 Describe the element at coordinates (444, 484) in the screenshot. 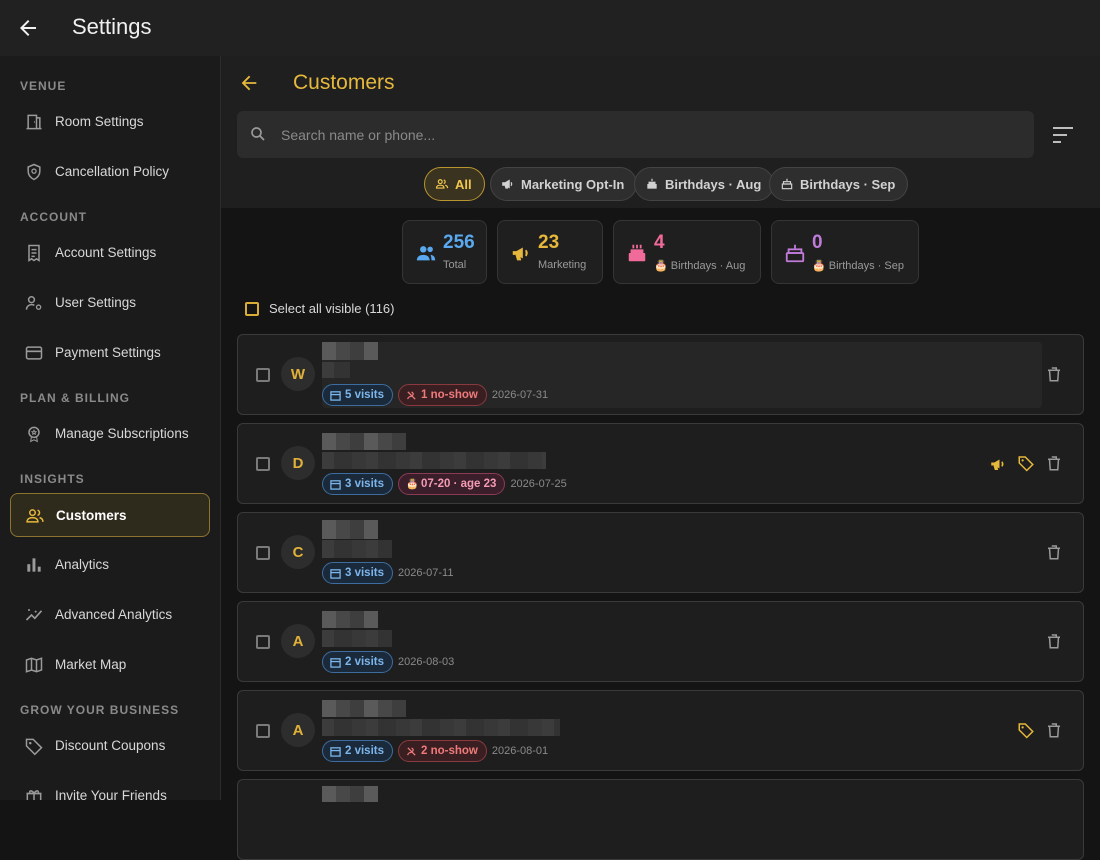

I see `customer-meta: 3 visits 🎂 07-20 · age 23 2026-07-25` at that location.